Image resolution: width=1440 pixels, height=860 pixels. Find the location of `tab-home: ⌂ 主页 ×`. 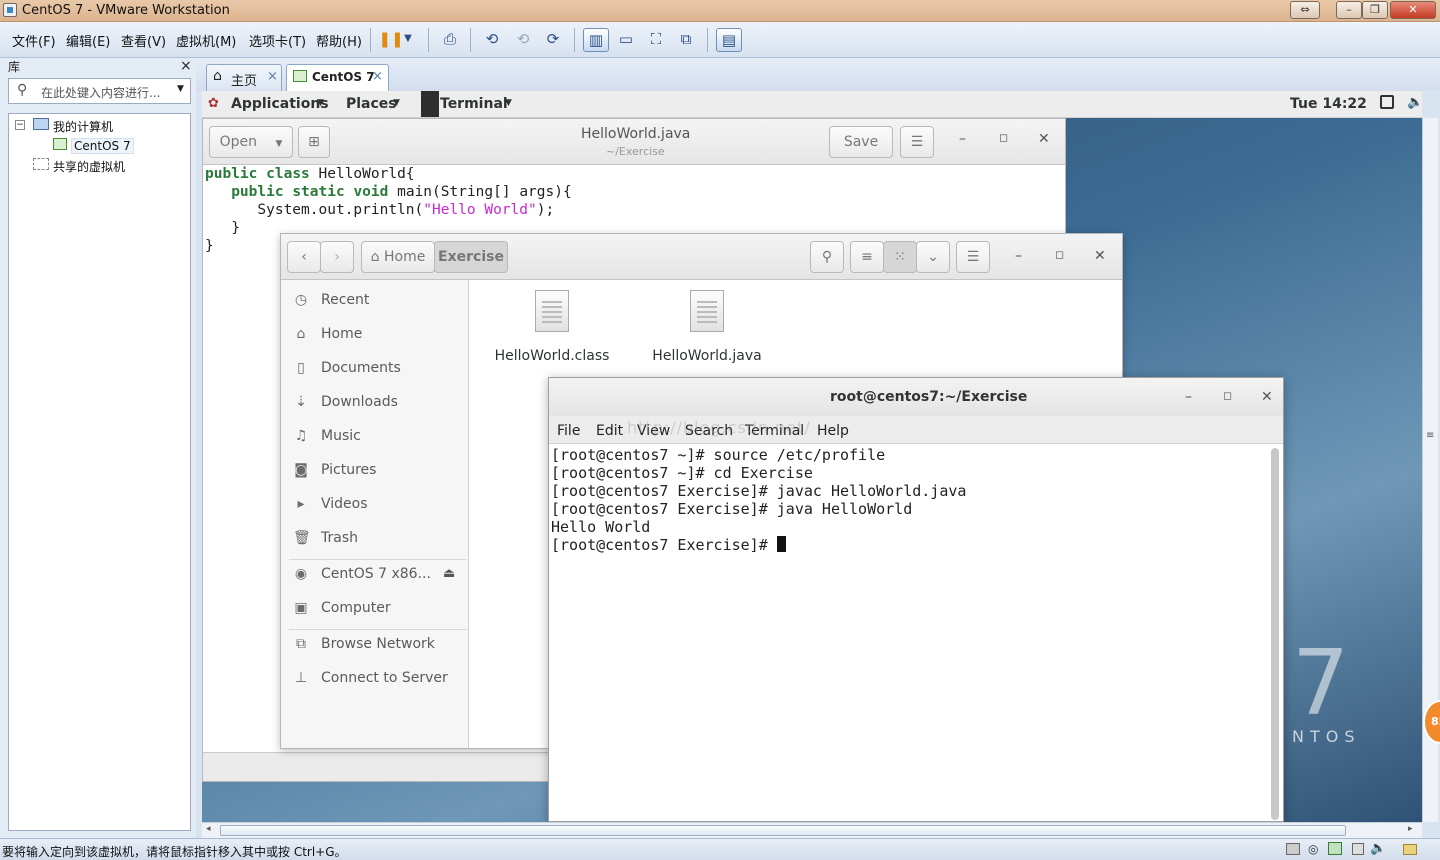

tab-home: ⌂ 主页 × is located at coordinates (244, 77).